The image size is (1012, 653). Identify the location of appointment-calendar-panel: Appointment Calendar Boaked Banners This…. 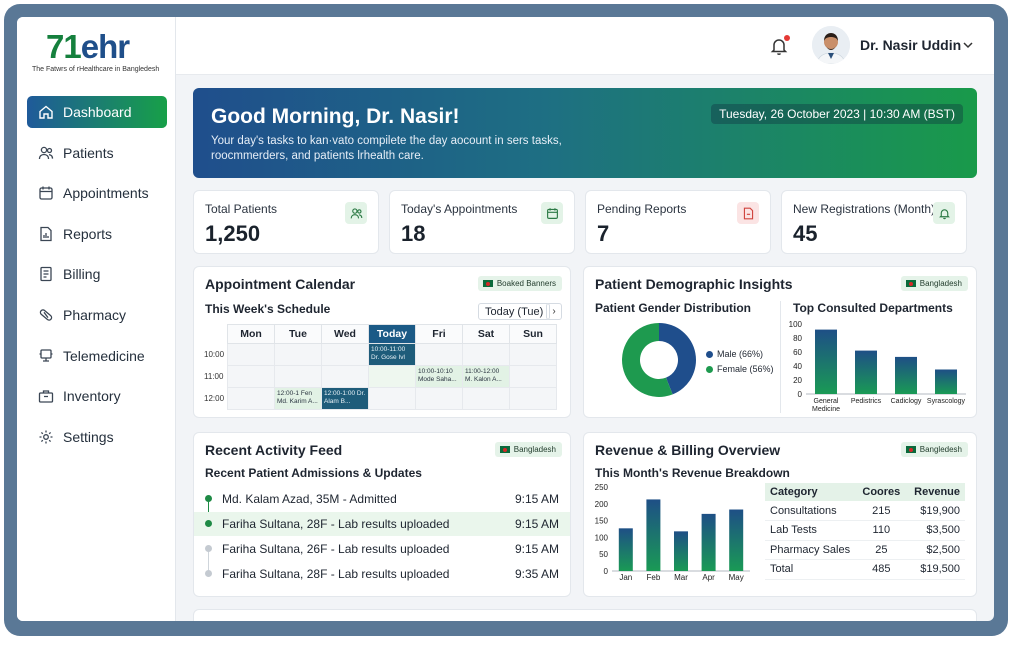
(382, 342).